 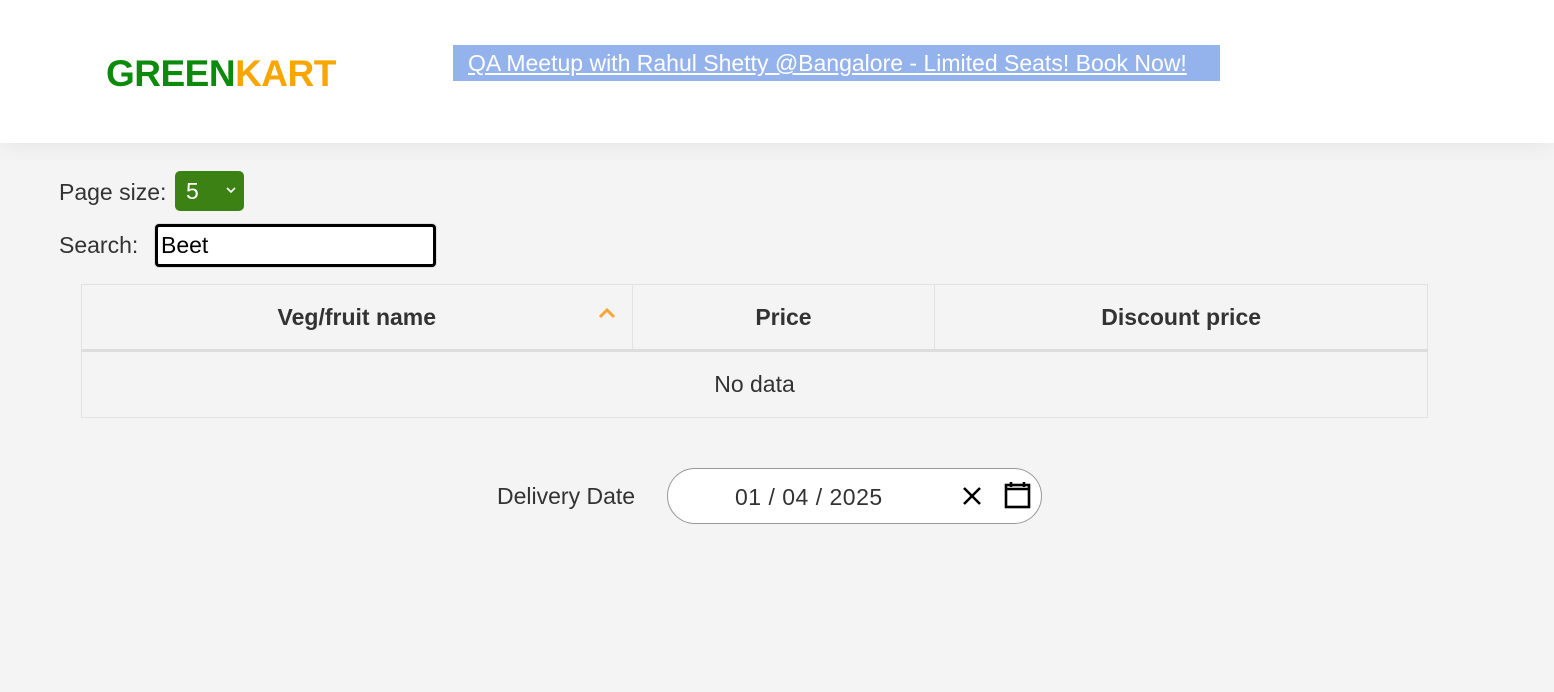 I want to click on search-input, so click(x=295, y=245).